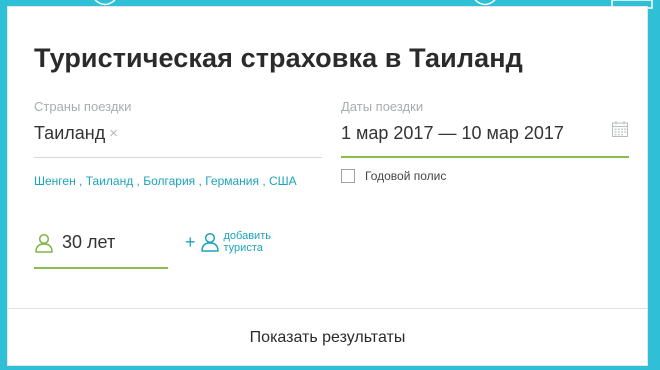 Image resolution: width=660 pixels, height=370 pixels. Describe the element at coordinates (485, 157) in the screenshot. I see `dates-field-underline` at that location.